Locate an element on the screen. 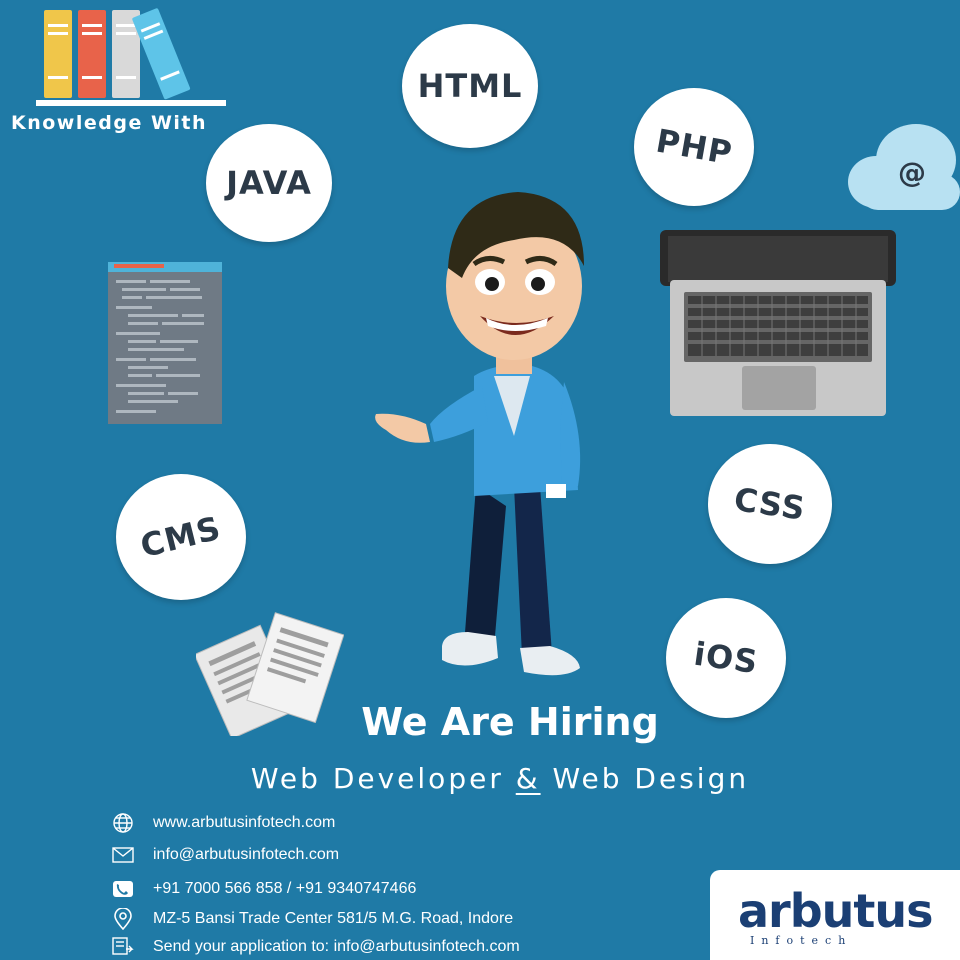  contact-phone: +91 7000 566 858 / +91 9340747466 is located at coordinates (390, 889).